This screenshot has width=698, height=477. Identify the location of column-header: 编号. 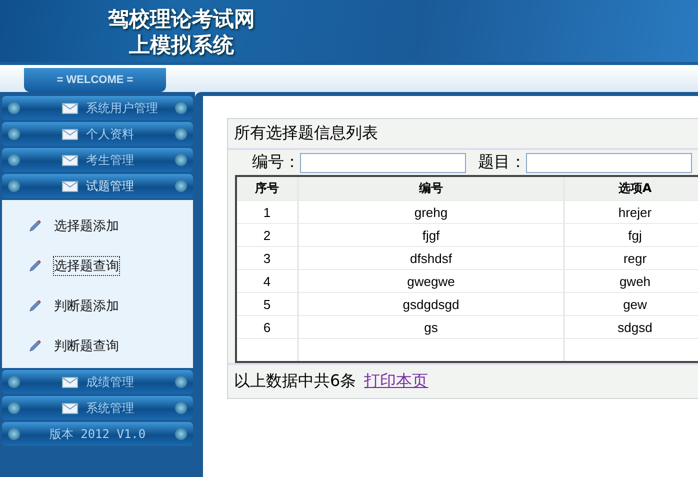
(431, 188).